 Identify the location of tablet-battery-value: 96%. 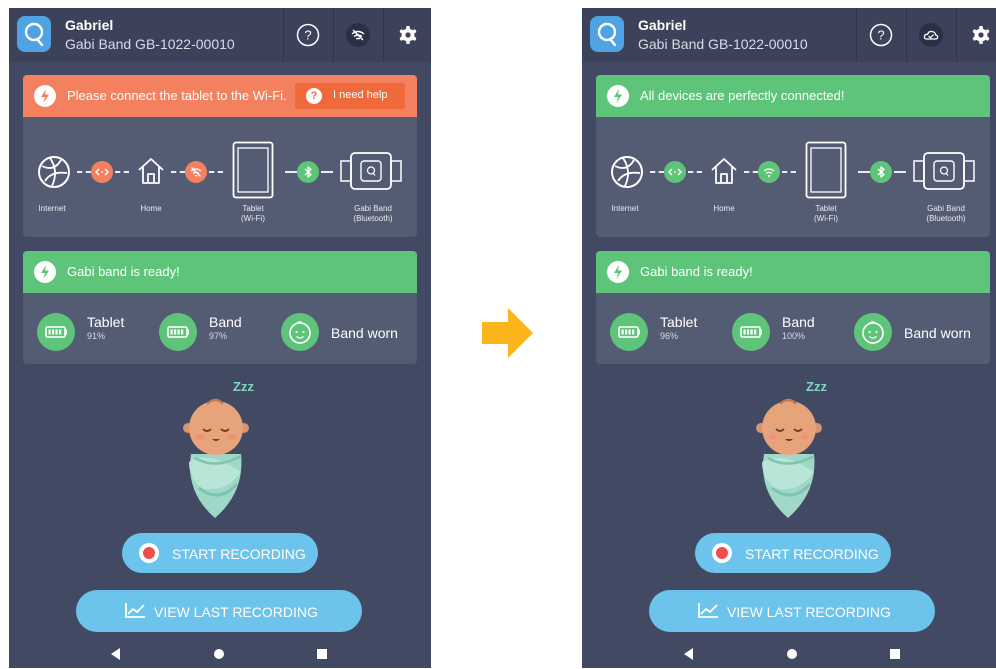
(669, 336).